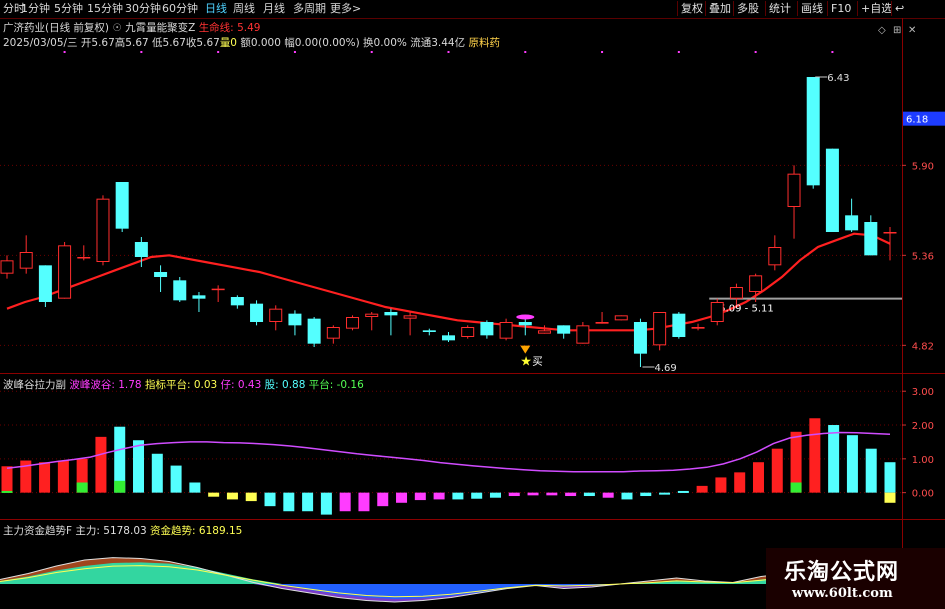  I want to click on current-price-label: 6.18, so click(917, 120).